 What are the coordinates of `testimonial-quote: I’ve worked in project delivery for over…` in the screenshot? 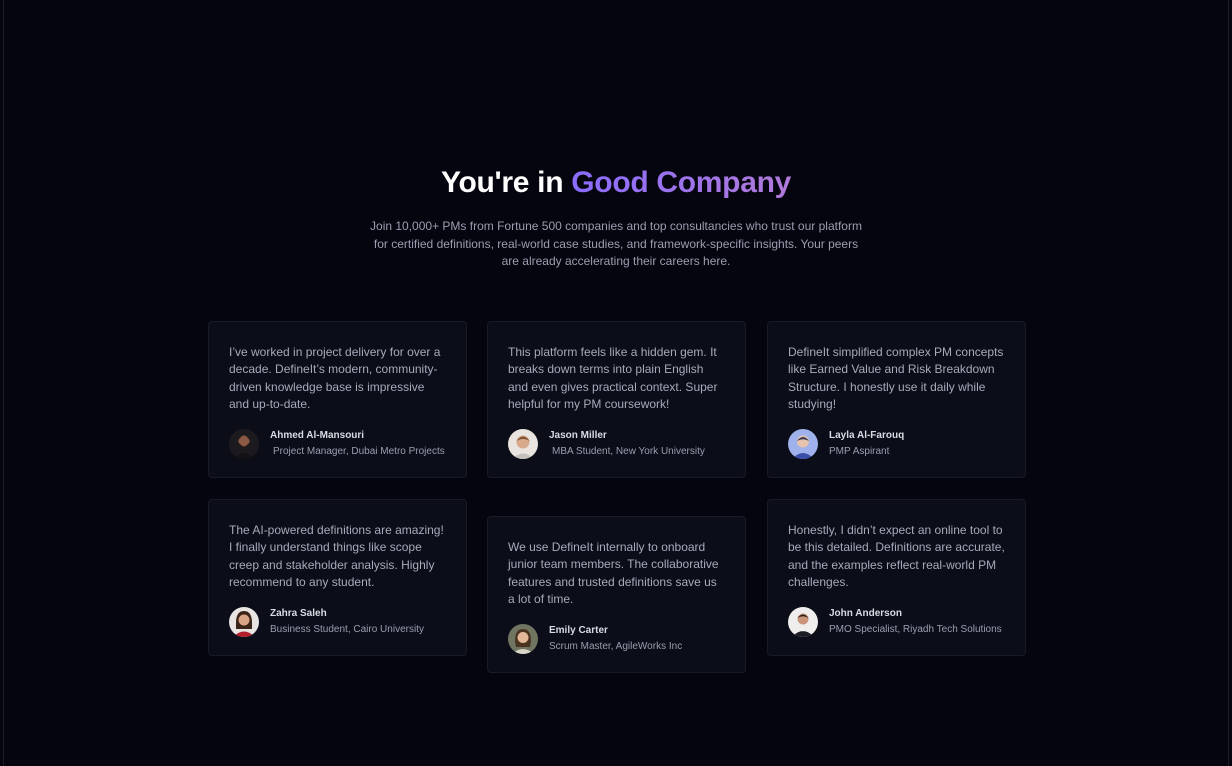 It's located at (335, 378).